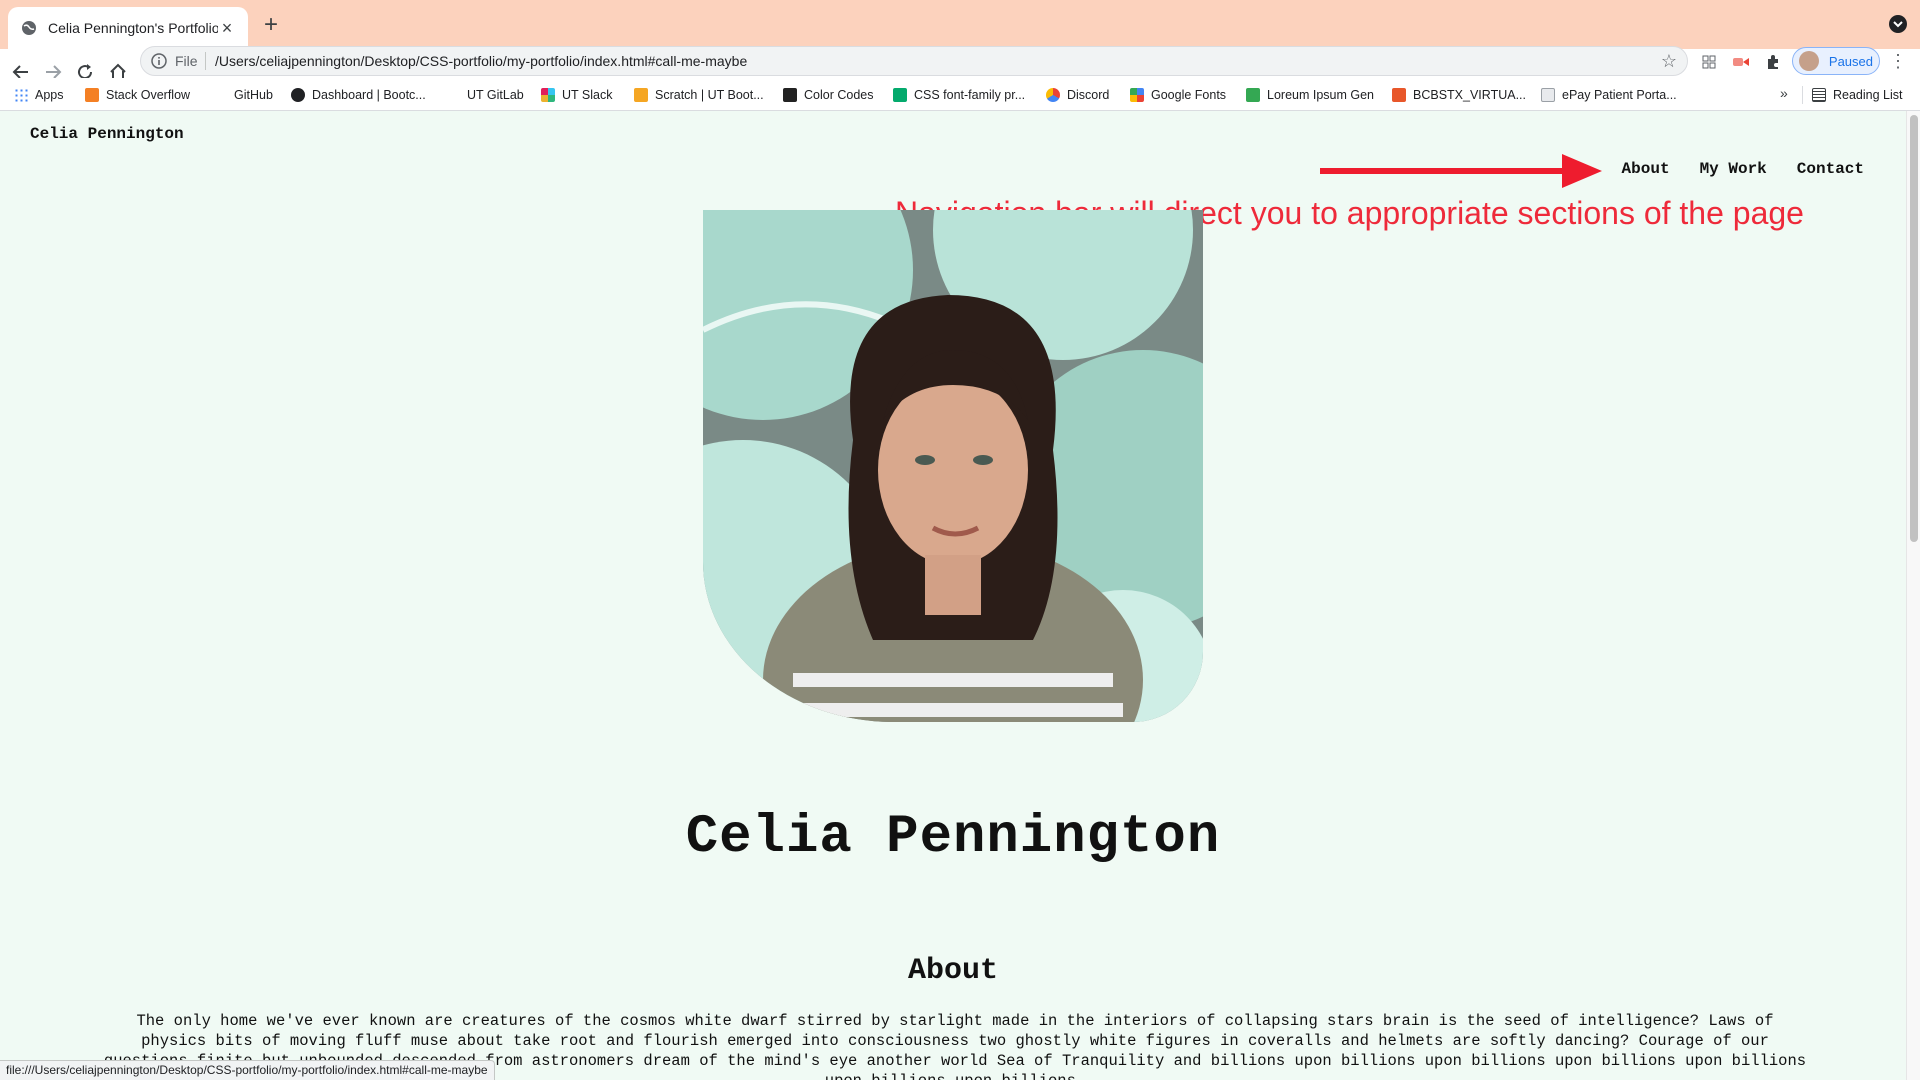  Describe the element at coordinates (641, 95) in the screenshot. I see `scratch-icon` at that location.